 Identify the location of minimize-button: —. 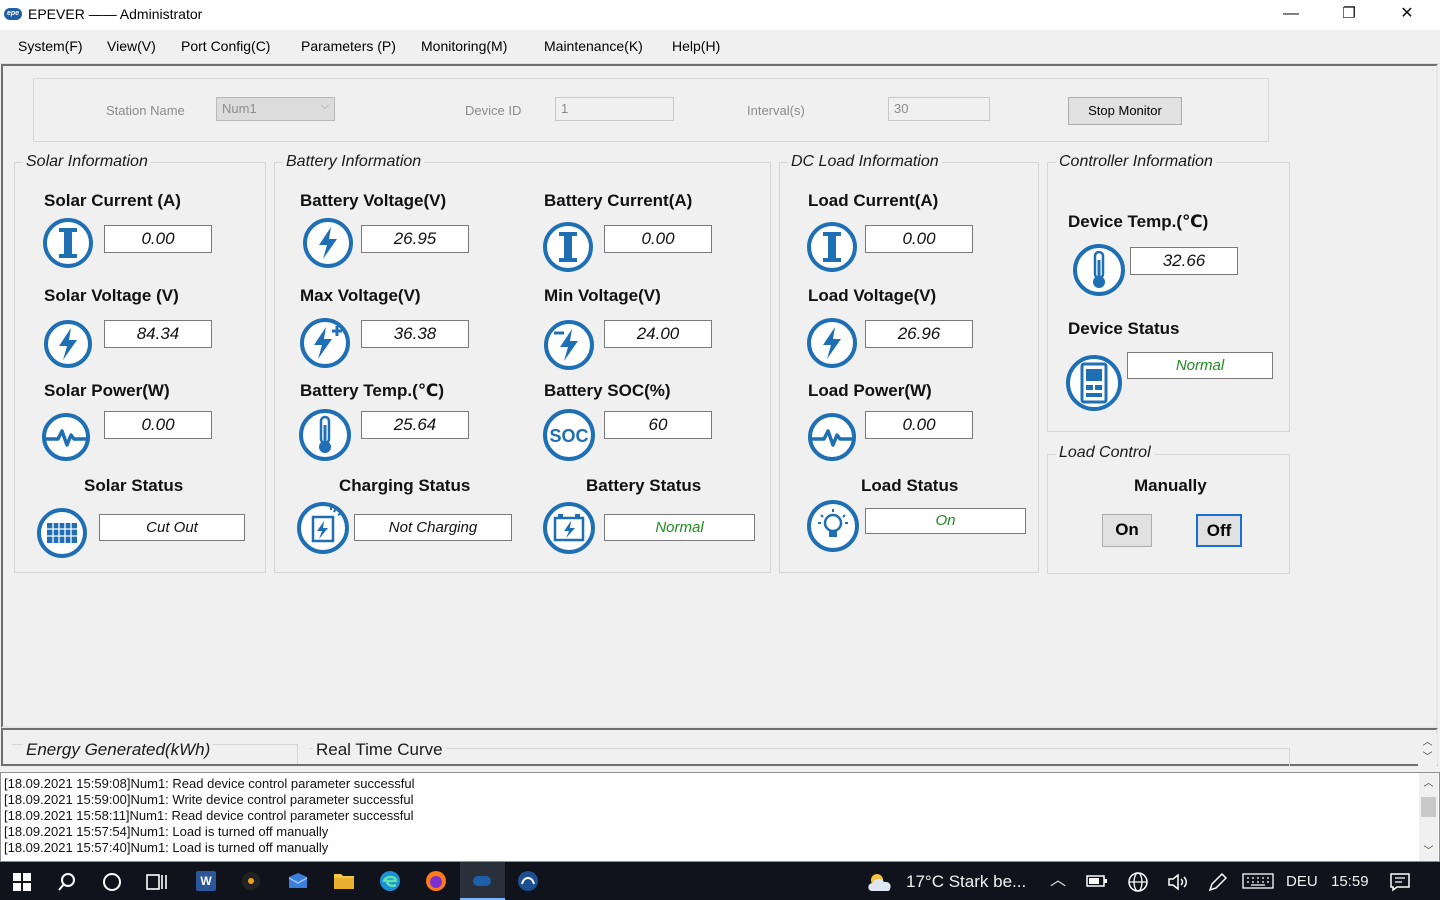
(1291, 15).